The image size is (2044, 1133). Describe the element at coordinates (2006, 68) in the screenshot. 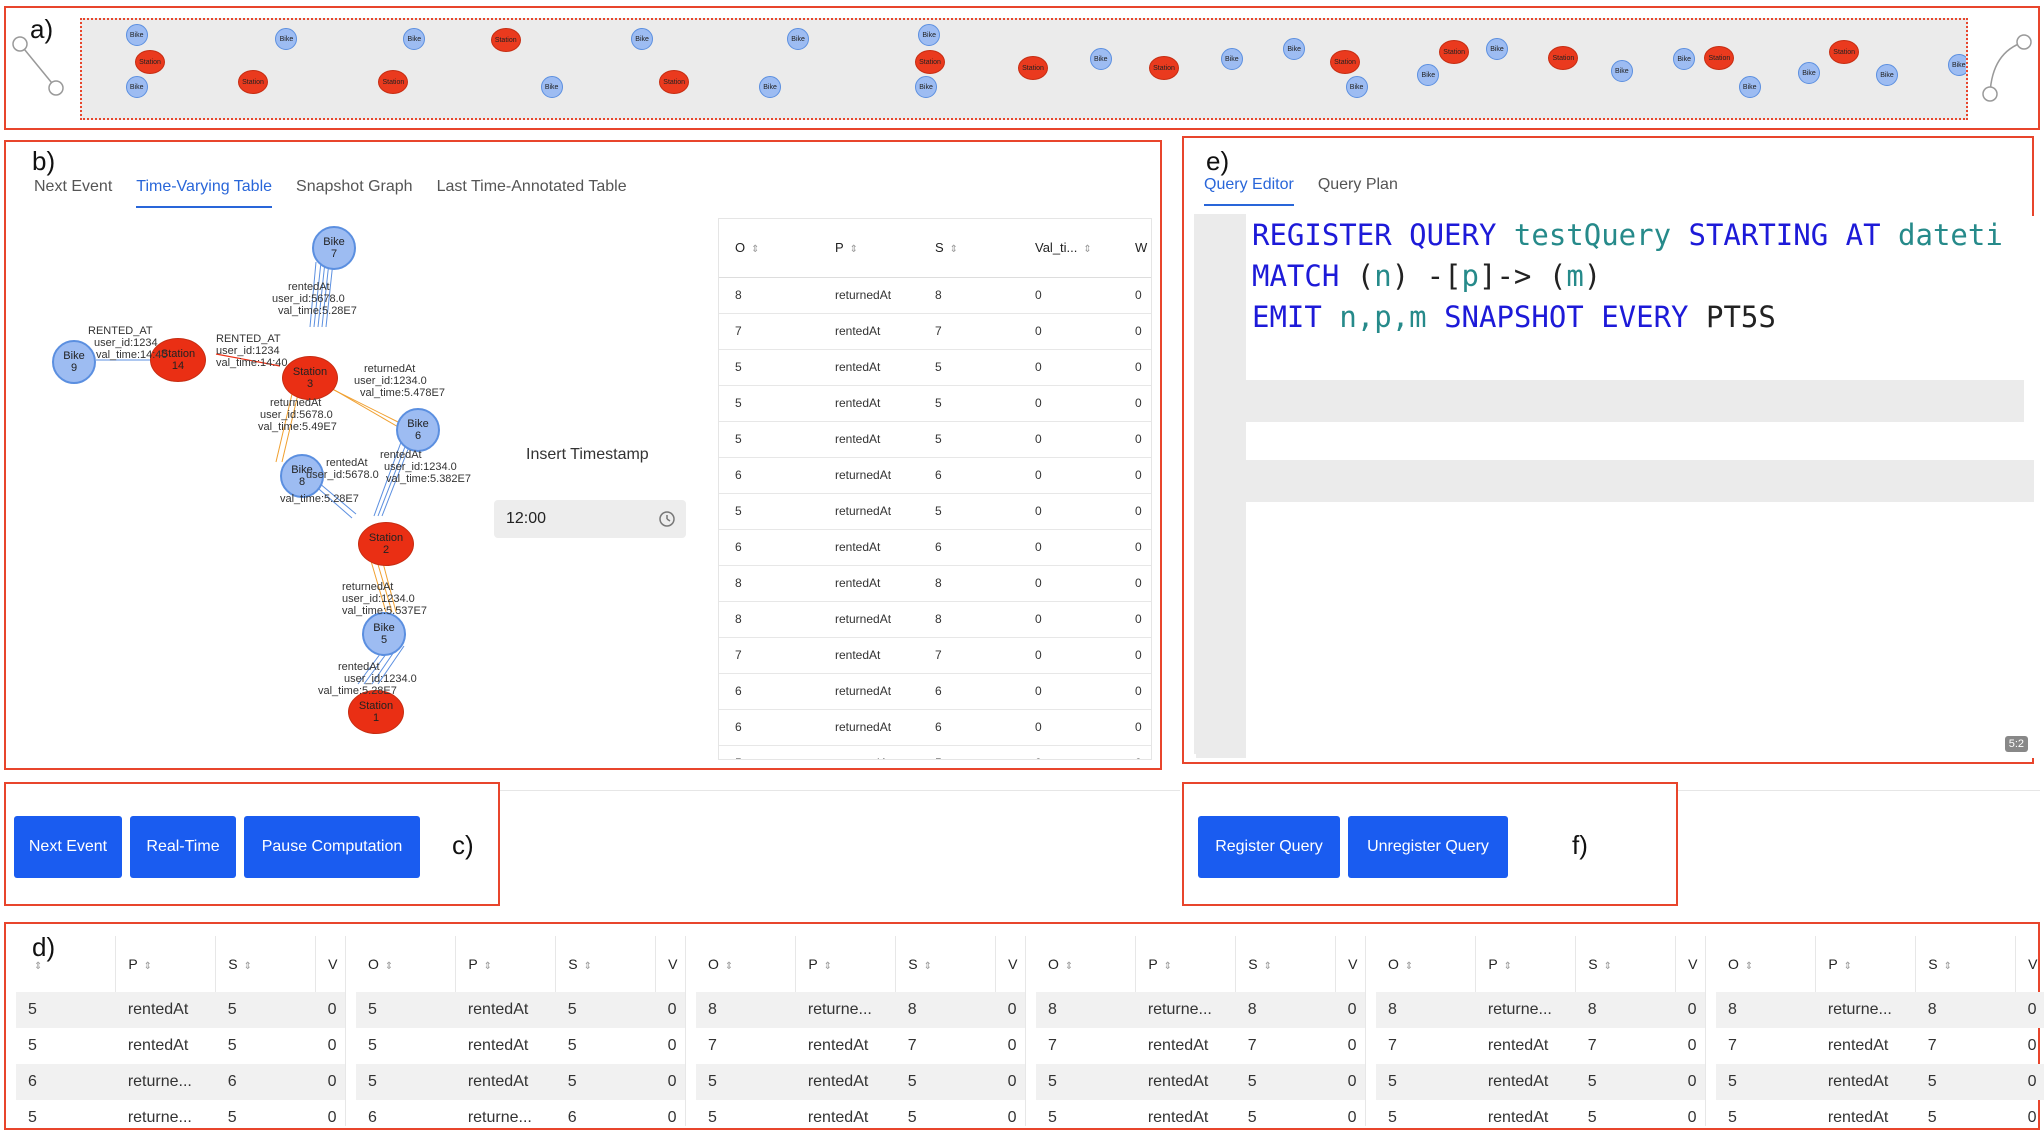

I see `timeline-right-handle` at that location.